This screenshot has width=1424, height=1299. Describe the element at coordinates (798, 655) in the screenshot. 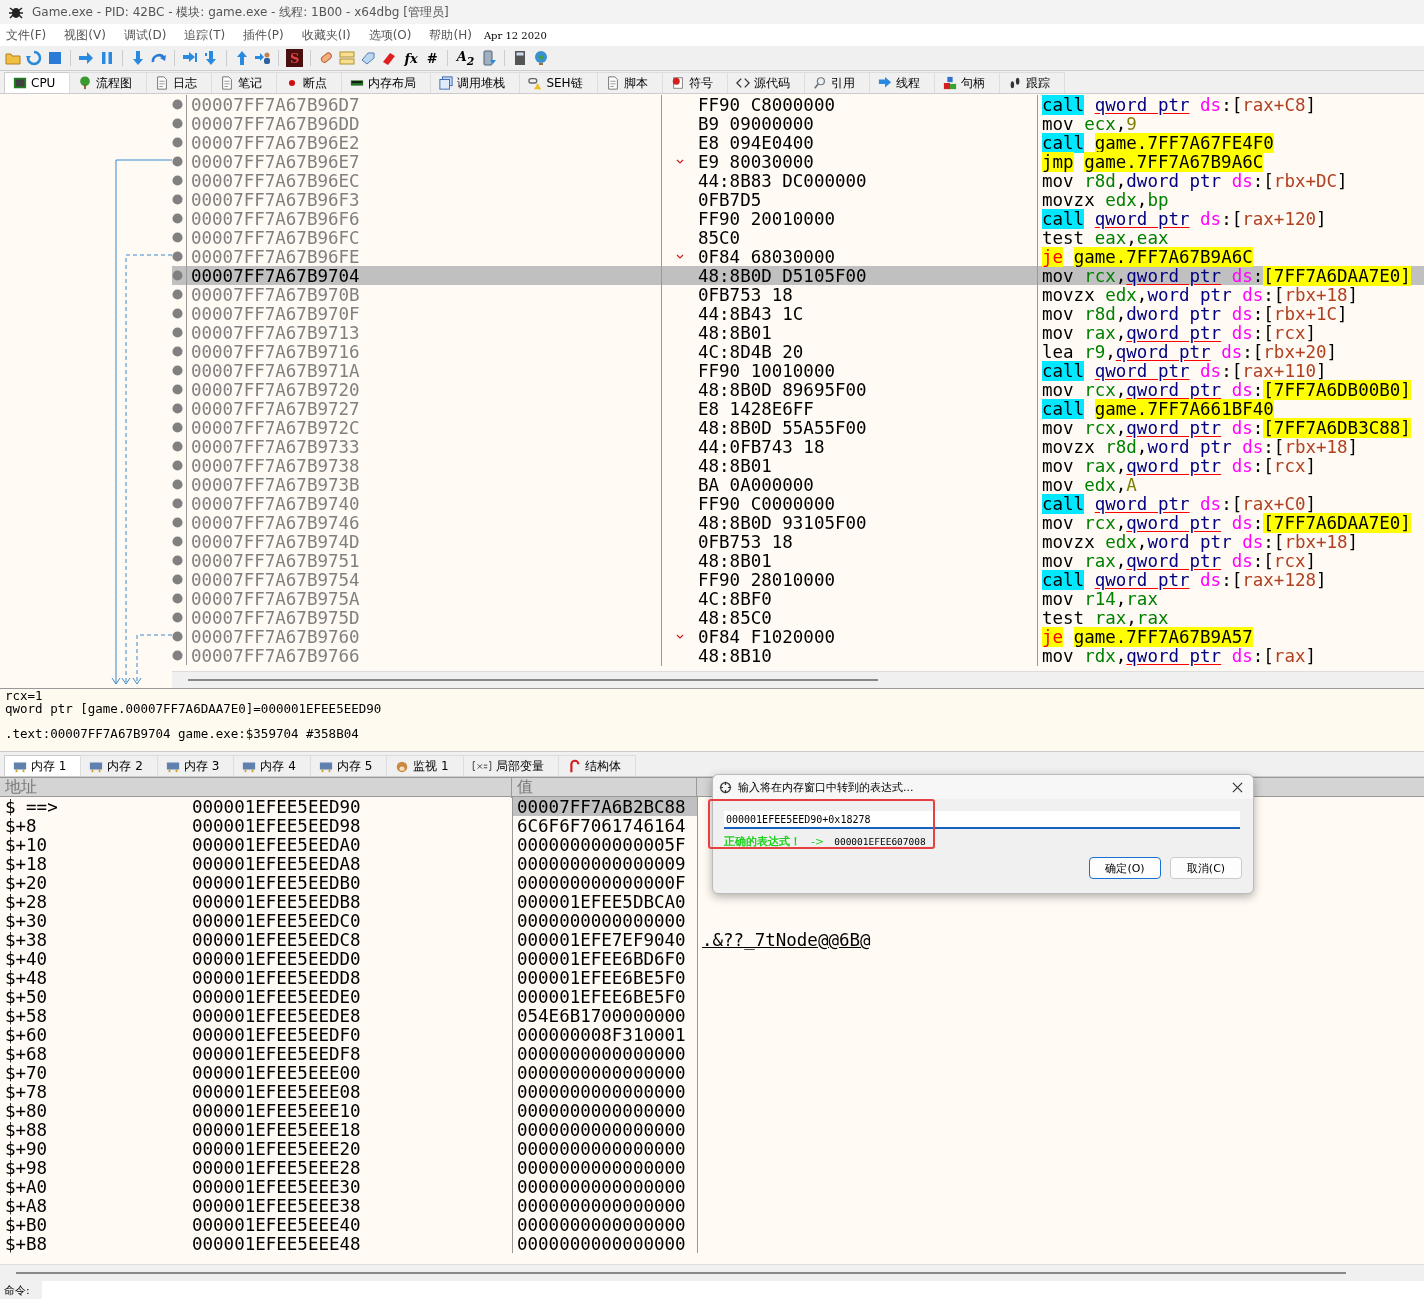

I see `disassembly-row: 00007FF7A67B9766 48:8B10 mov rdx,qword ptr ds:[rax]` at that location.